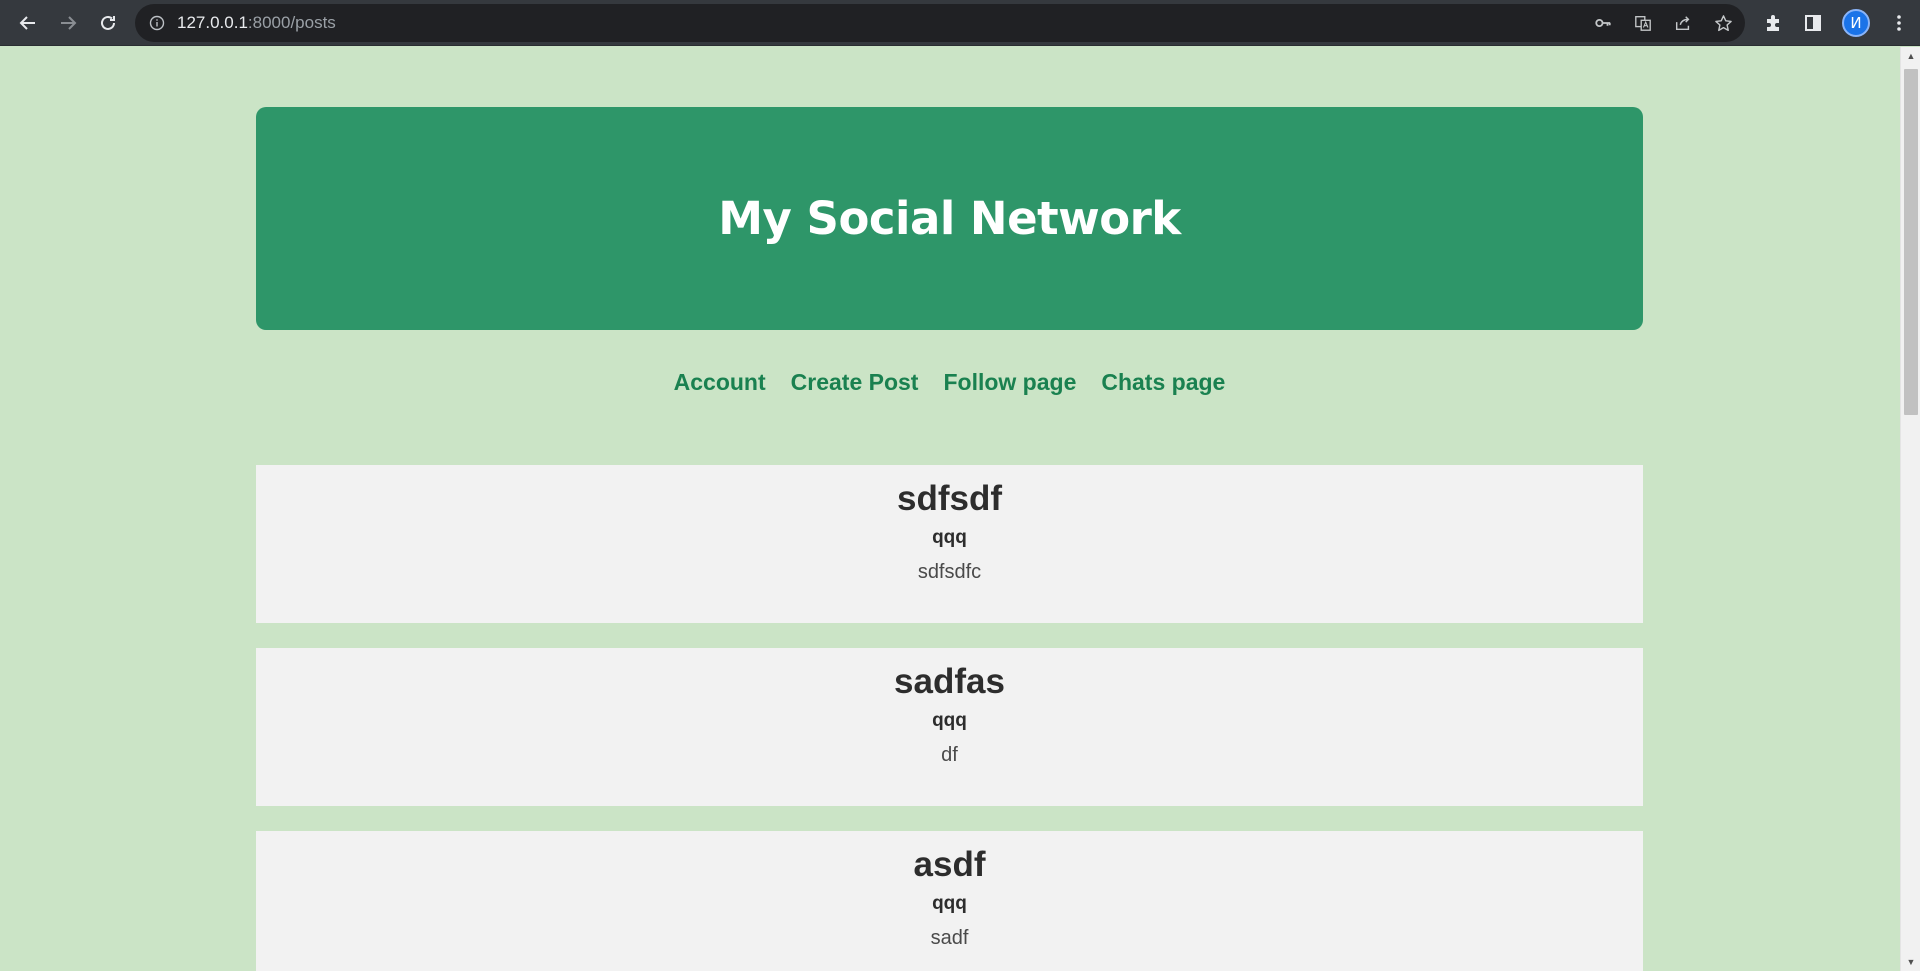 The height and width of the screenshot is (971, 1920). Describe the element at coordinates (855, 384) in the screenshot. I see `nav-link-create-post: Create Post` at that location.